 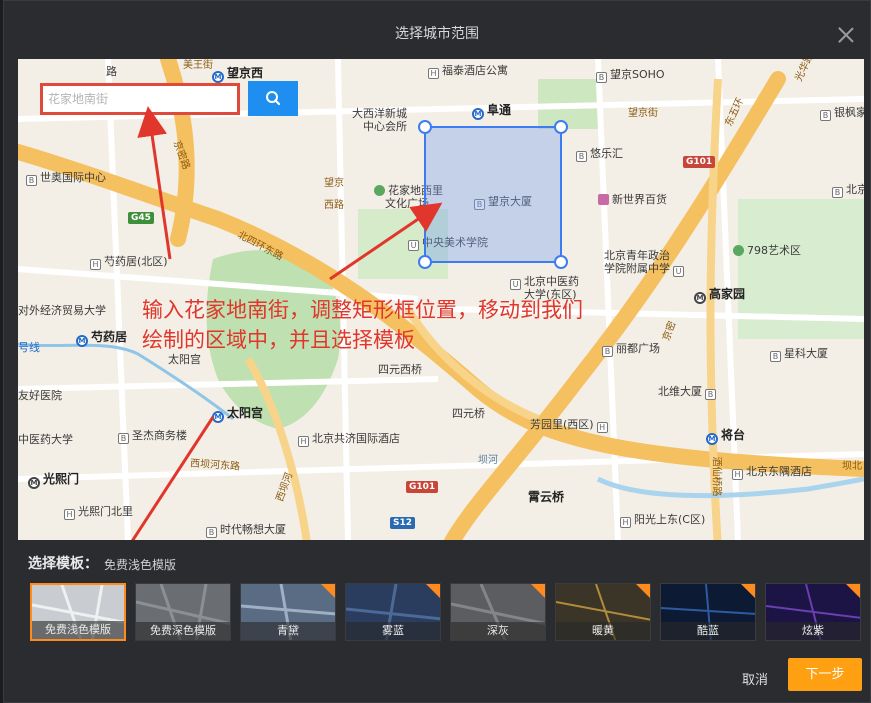 What do you see at coordinates (603, 631) in the screenshot?
I see `template-label-5: 暖黄` at bounding box center [603, 631].